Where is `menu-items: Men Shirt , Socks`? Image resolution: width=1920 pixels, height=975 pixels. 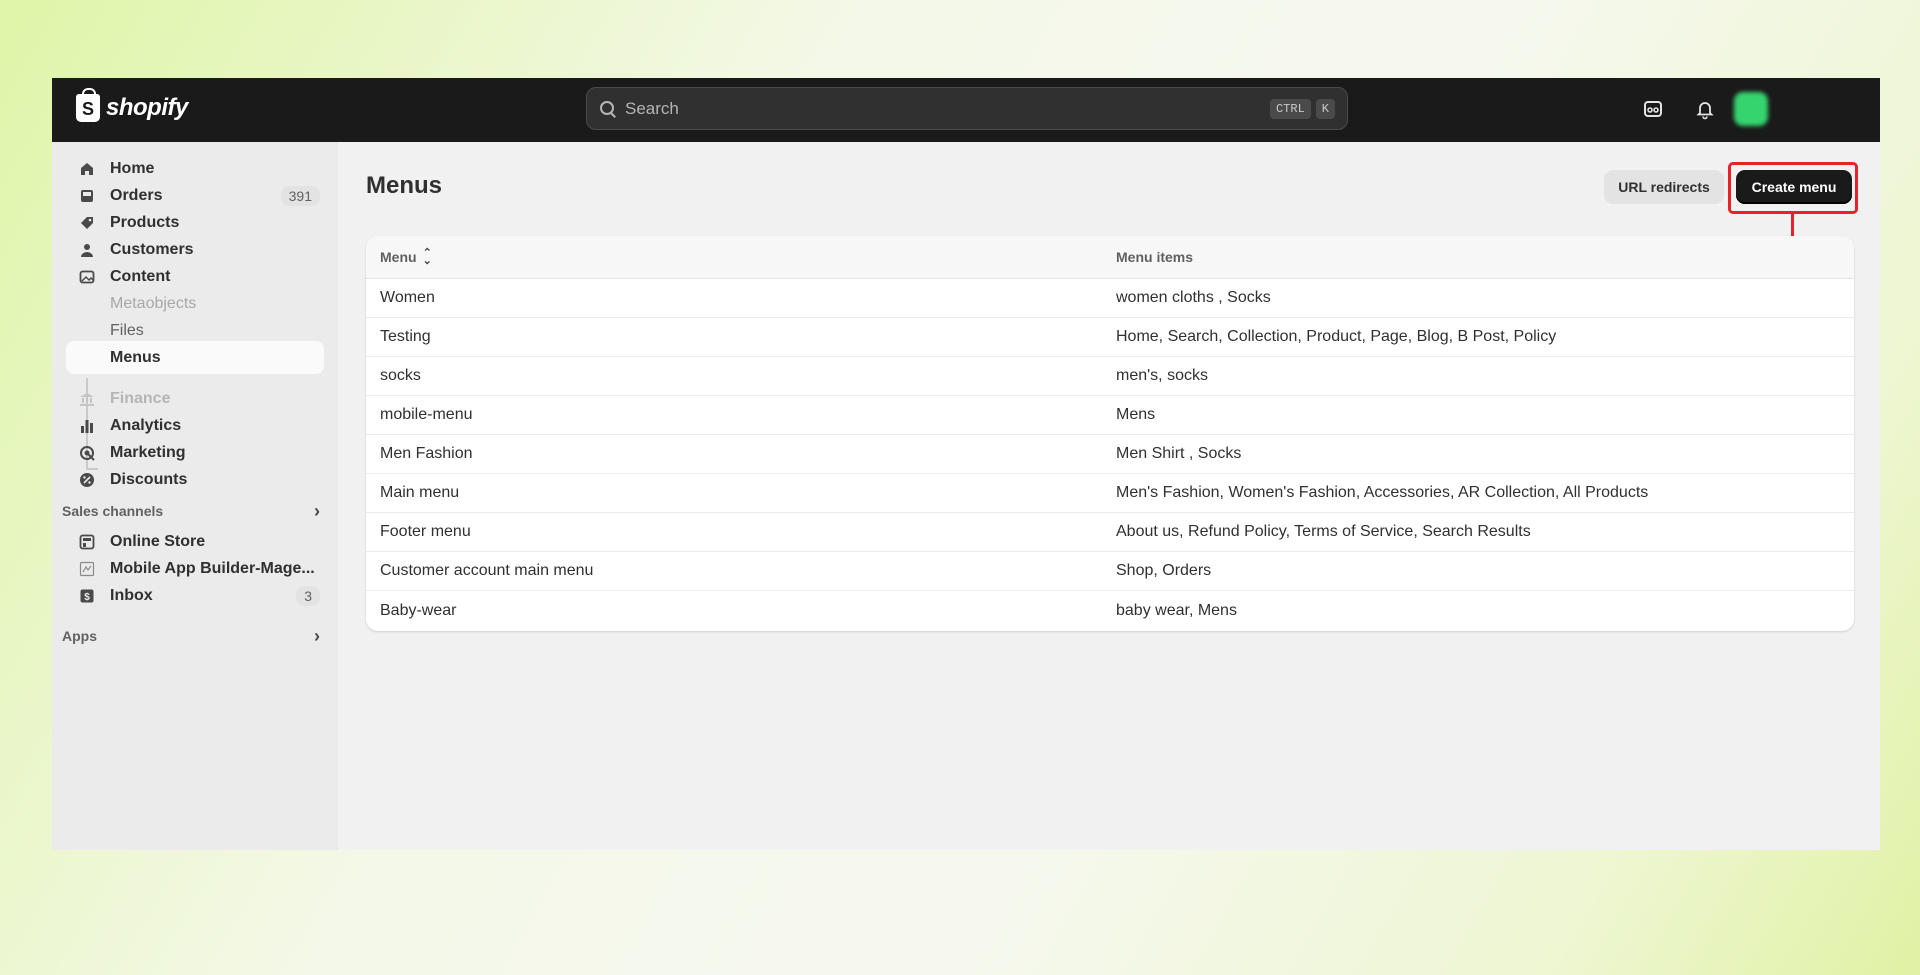
menu-items: Men Shirt , Socks is located at coordinates (1179, 453).